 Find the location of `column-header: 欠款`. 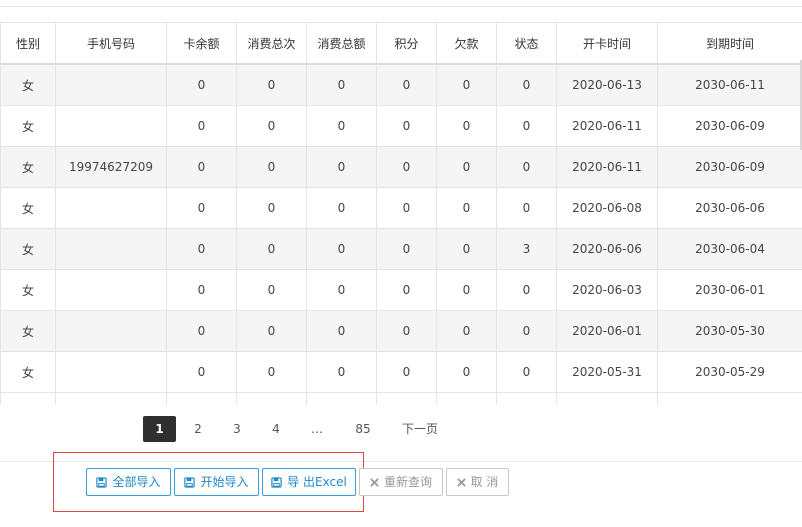

column-header: 欠款 is located at coordinates (466, 43).